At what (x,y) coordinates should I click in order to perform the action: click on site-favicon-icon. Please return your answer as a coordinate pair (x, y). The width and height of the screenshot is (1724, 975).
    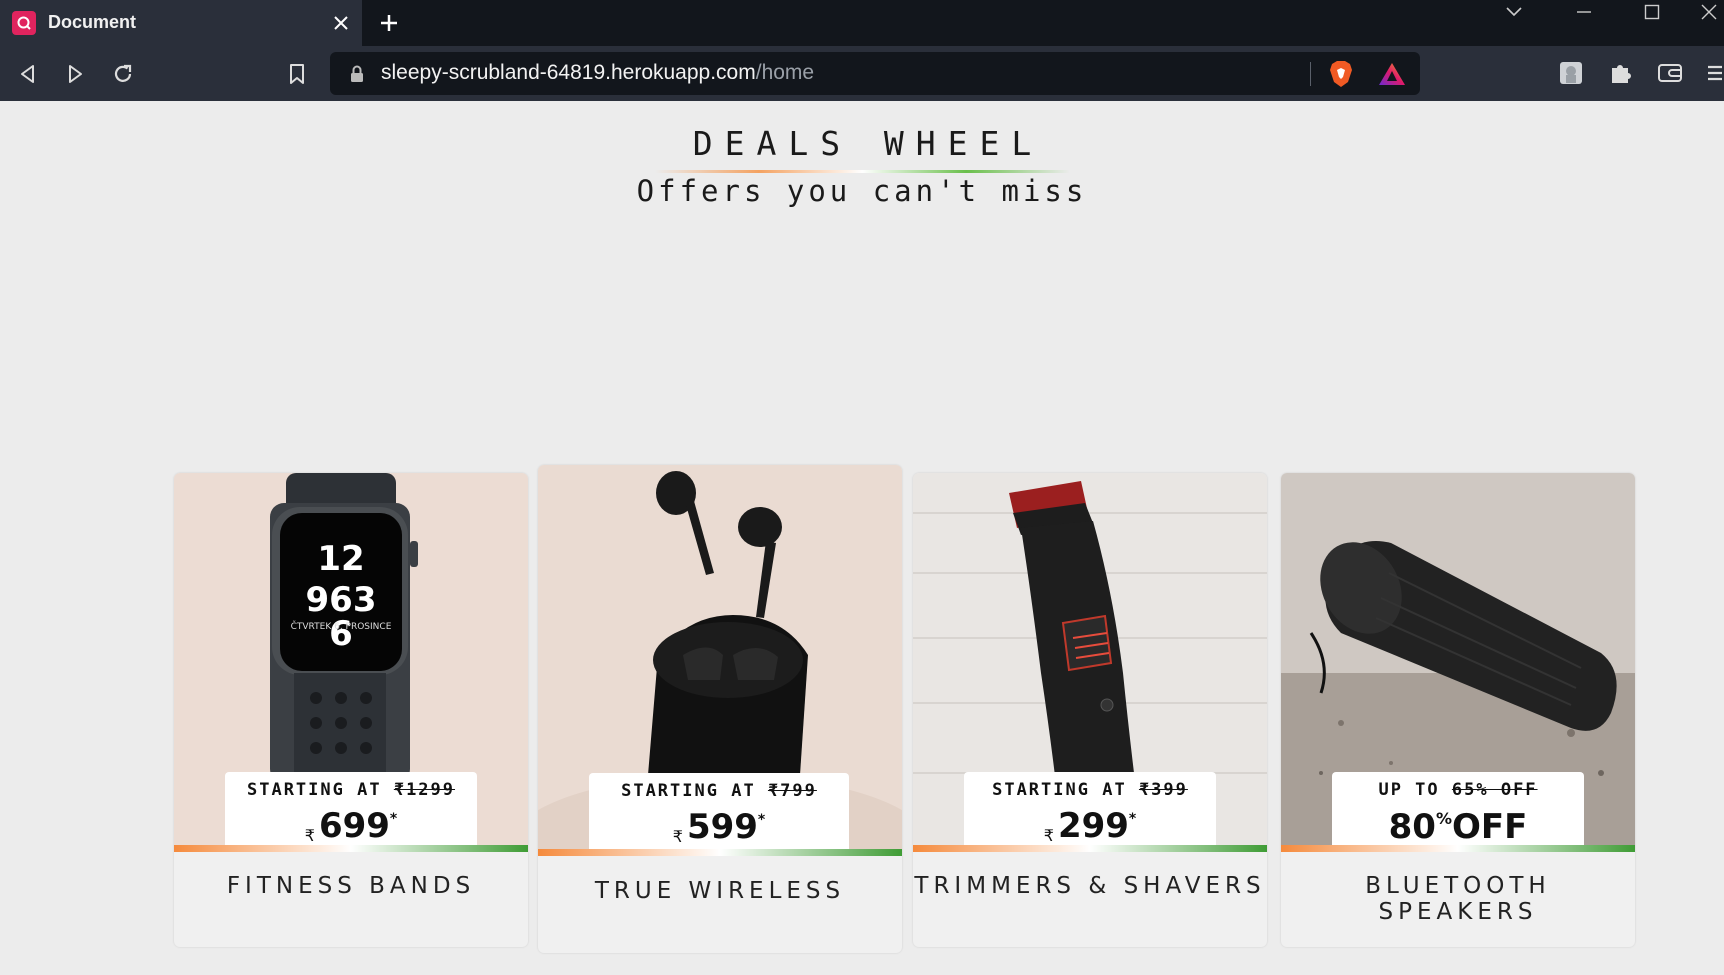
    Looking at the image, I should click on (24, 23).